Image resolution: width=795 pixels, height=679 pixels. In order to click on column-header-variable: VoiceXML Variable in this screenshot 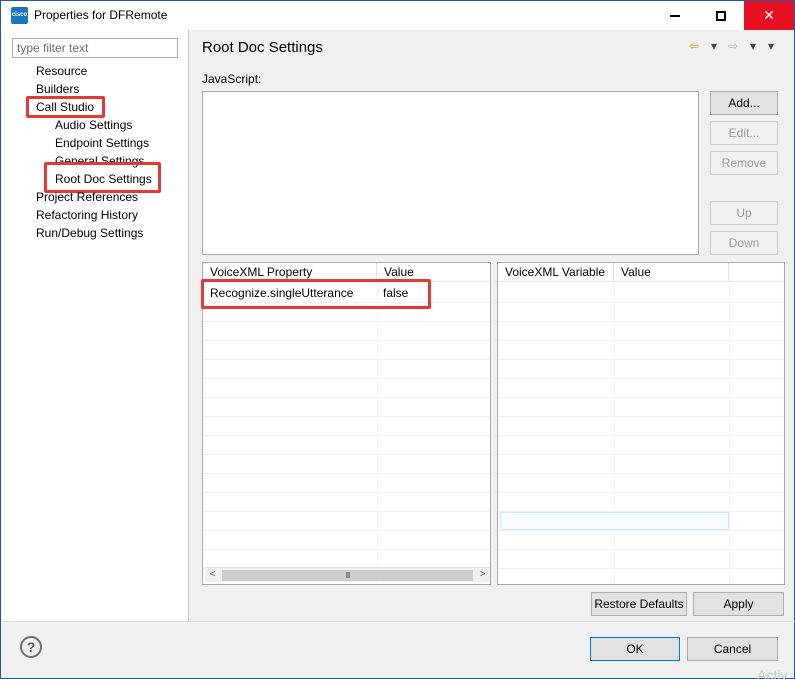, I will do `click(556, 272)`.